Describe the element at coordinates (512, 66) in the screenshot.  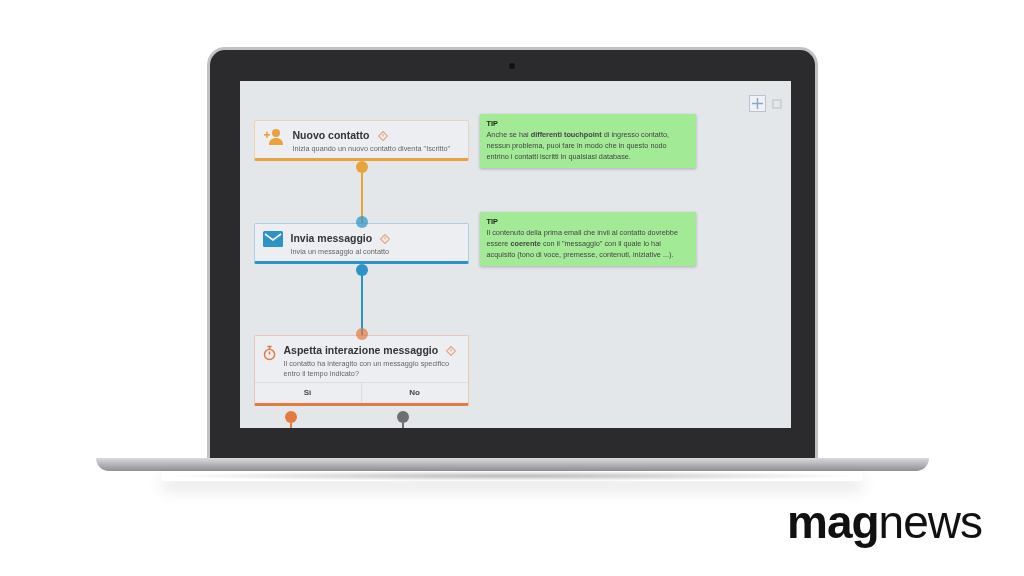
I see `camera-icon` at that location.